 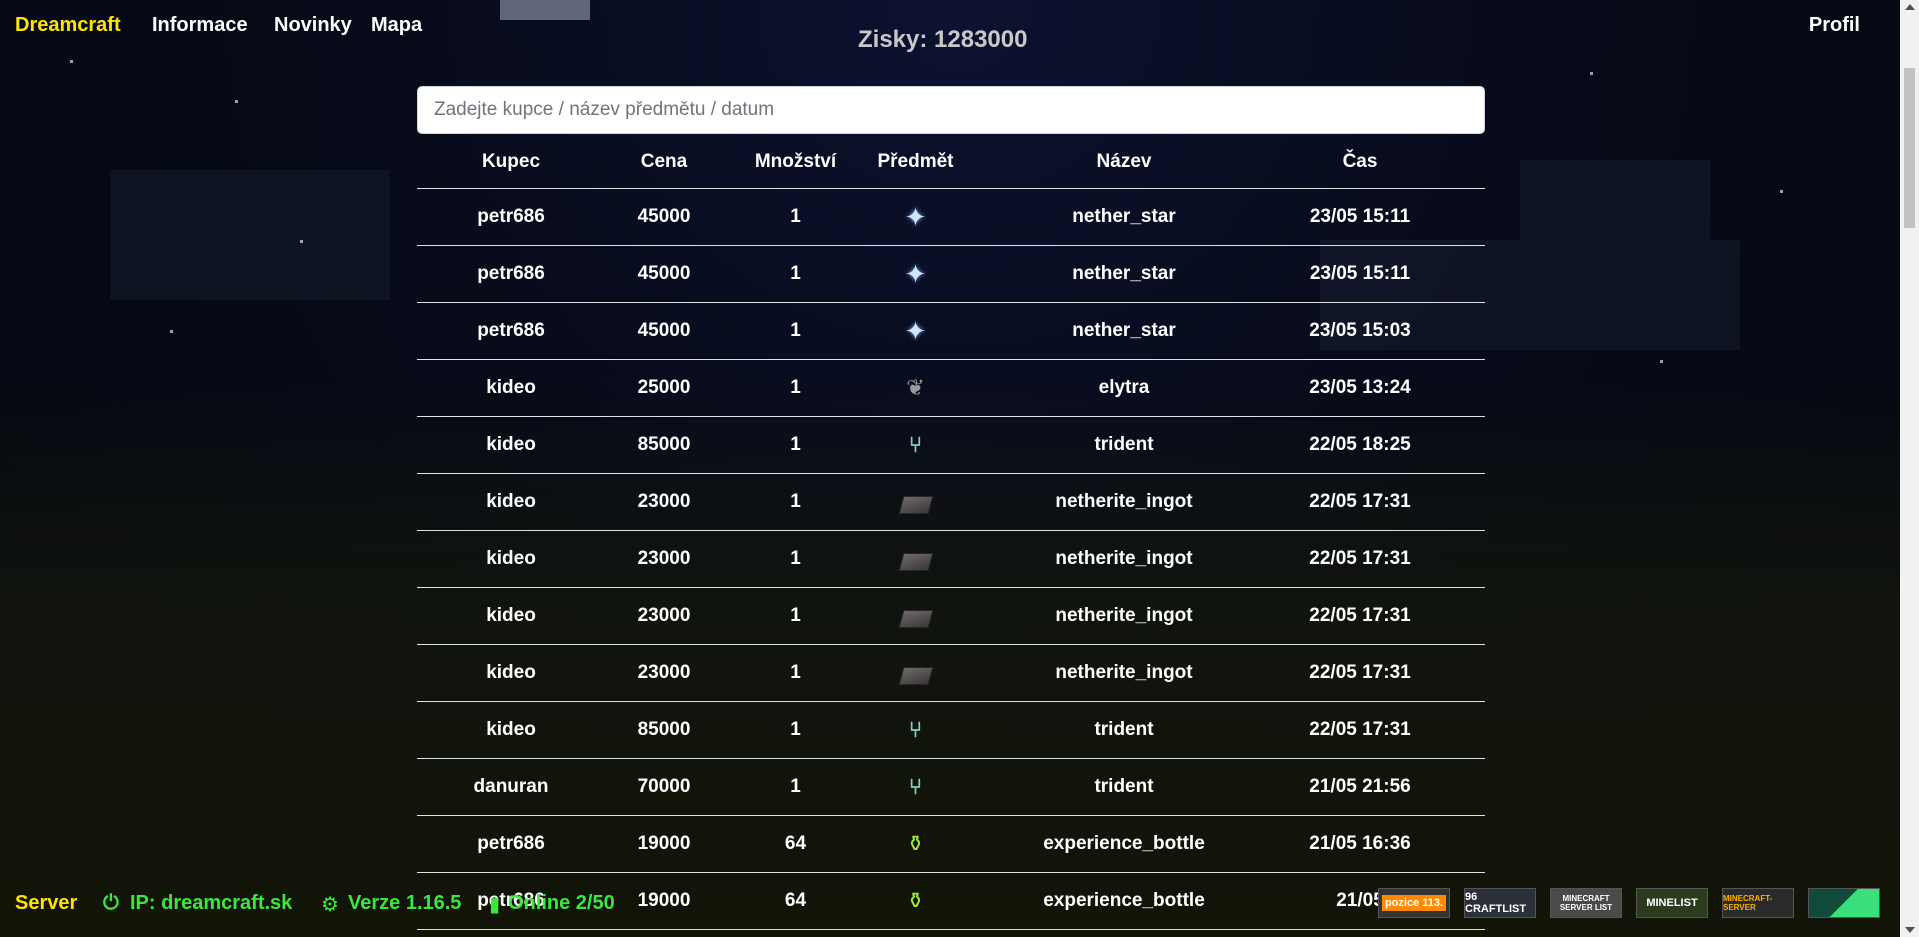 I want to click on price-cell: 25000, so click(x=664, y=387).